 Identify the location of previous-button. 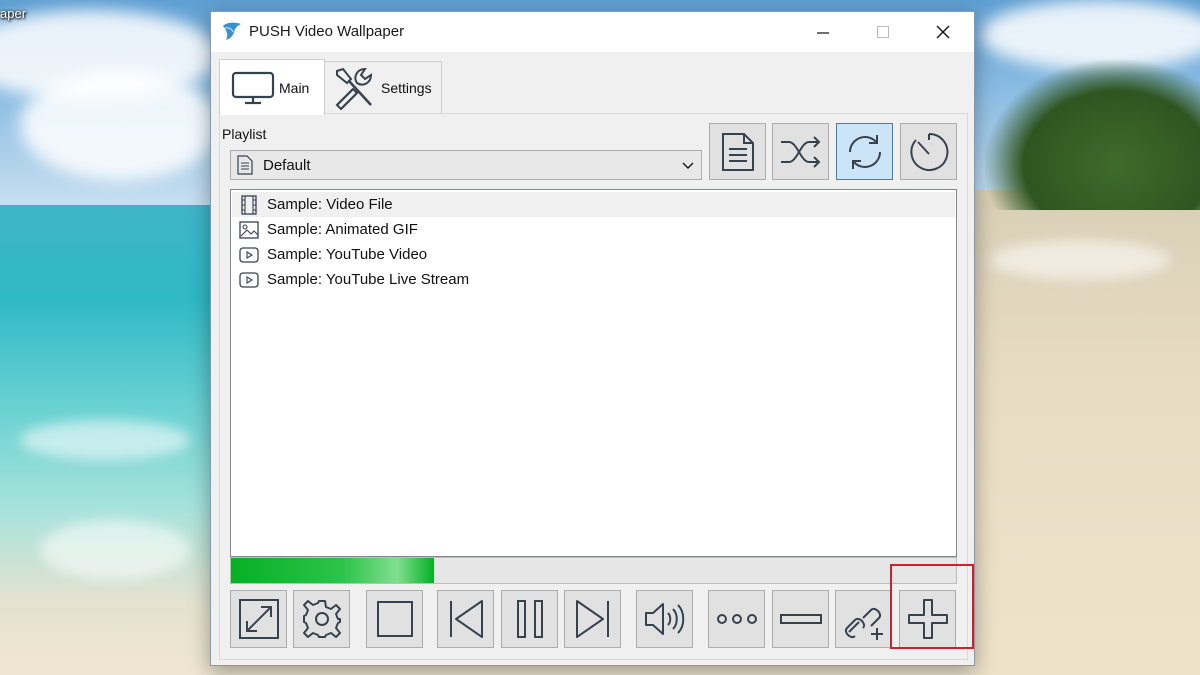
(465, 619).